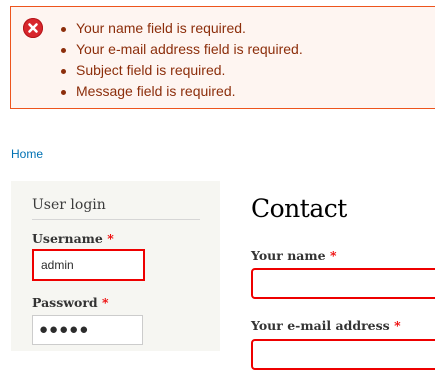  What do you see at coordinates (33, 28) in the screenshot?
I see `error-icon` at bounding box center [33, 28].